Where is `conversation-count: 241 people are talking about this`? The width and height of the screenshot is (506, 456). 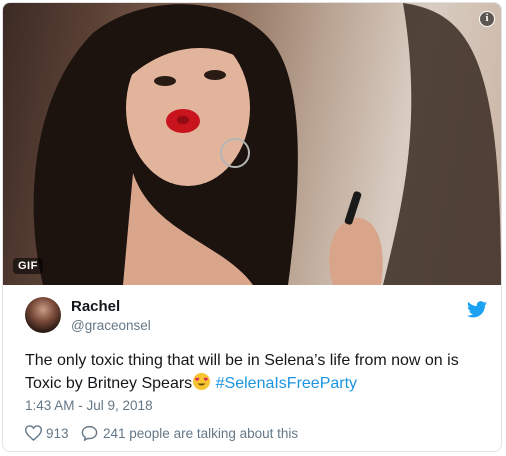 conversation-count: 241 people are talking about this is located at coordinates (201, 433).